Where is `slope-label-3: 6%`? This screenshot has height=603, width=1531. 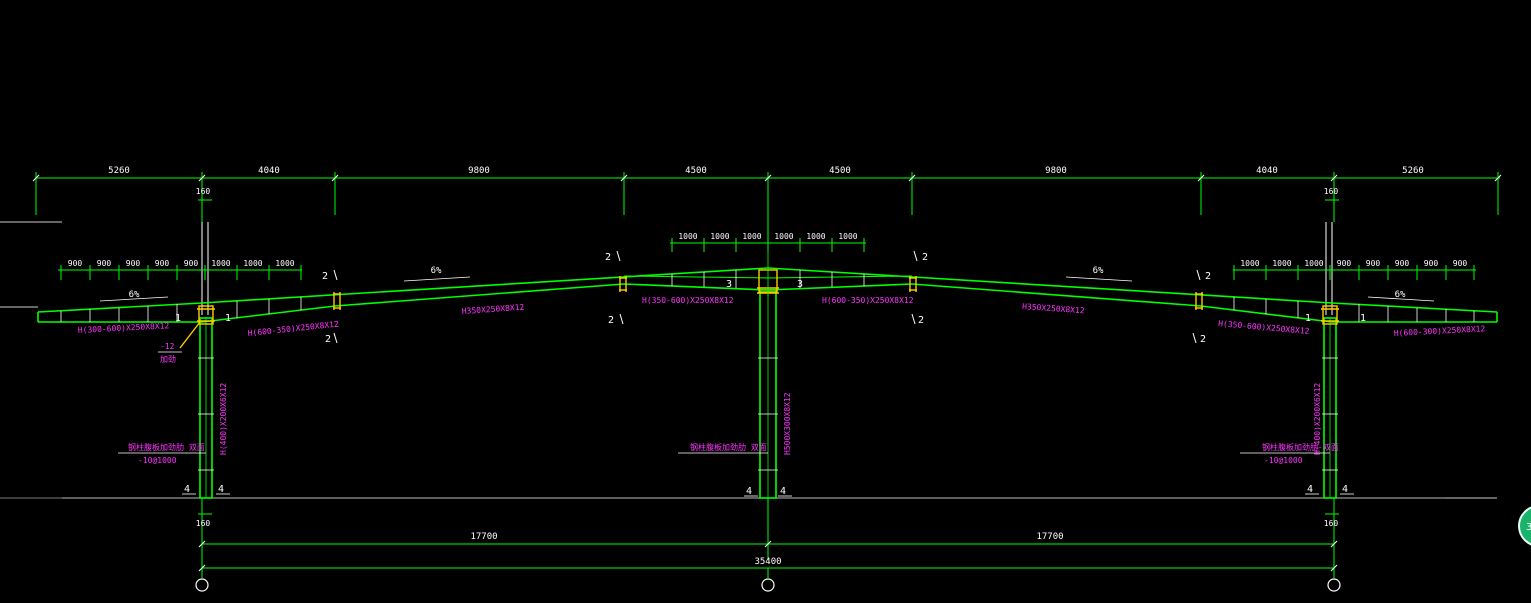 slope-label-3: 6% is located at coordinates (1098, 271).